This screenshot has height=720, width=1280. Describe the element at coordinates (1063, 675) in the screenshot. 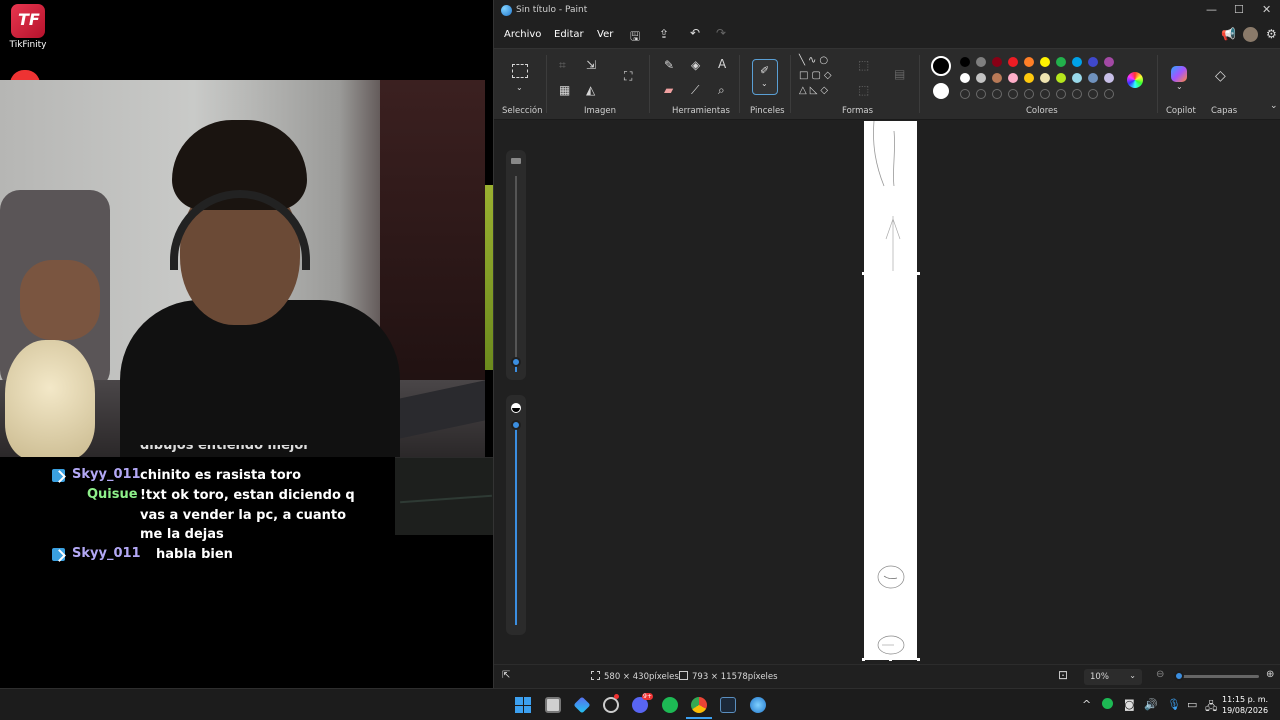

I see `fit-to-window-icon: ⊡` at that location.